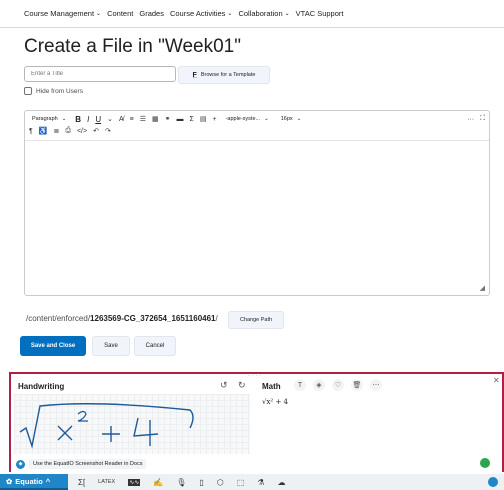 Image resolution: width=504 pixels, height=490 pixels. I want to click on equatio-menu-button: ✿ Equatio ^, so click(34, 482).